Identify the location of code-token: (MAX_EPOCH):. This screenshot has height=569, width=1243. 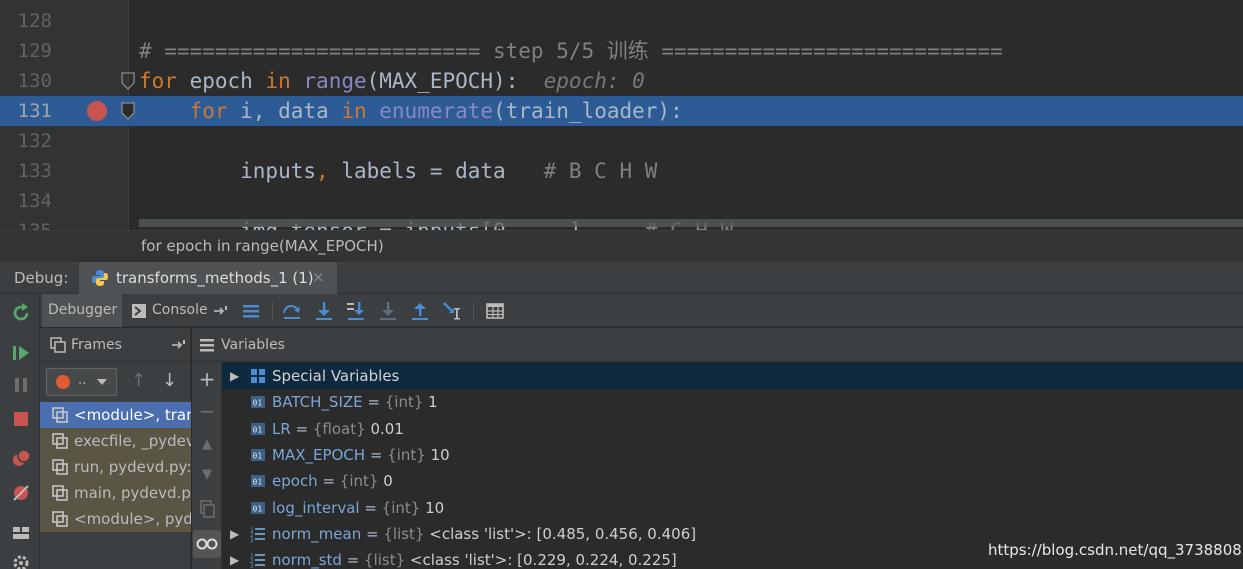
(455, 81).